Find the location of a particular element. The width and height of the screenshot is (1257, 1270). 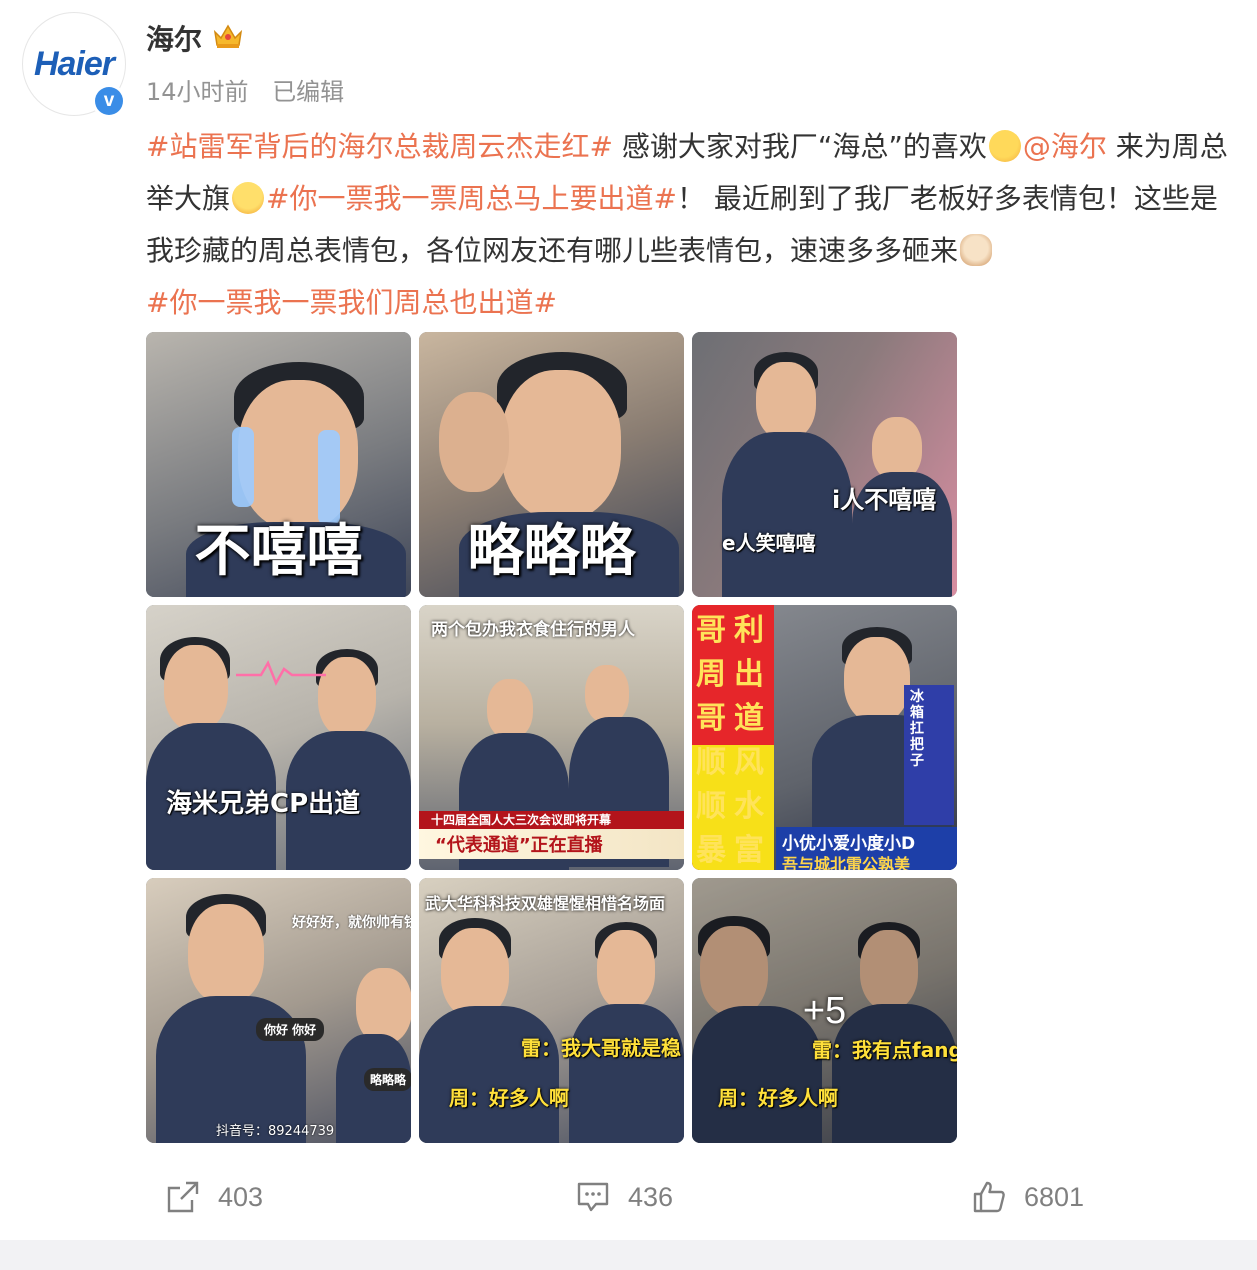

post-image-7: 好好好，就你帅有钱 你好 你好 略略略 抖音号：89244739 is located at coordinates (278, 1010).